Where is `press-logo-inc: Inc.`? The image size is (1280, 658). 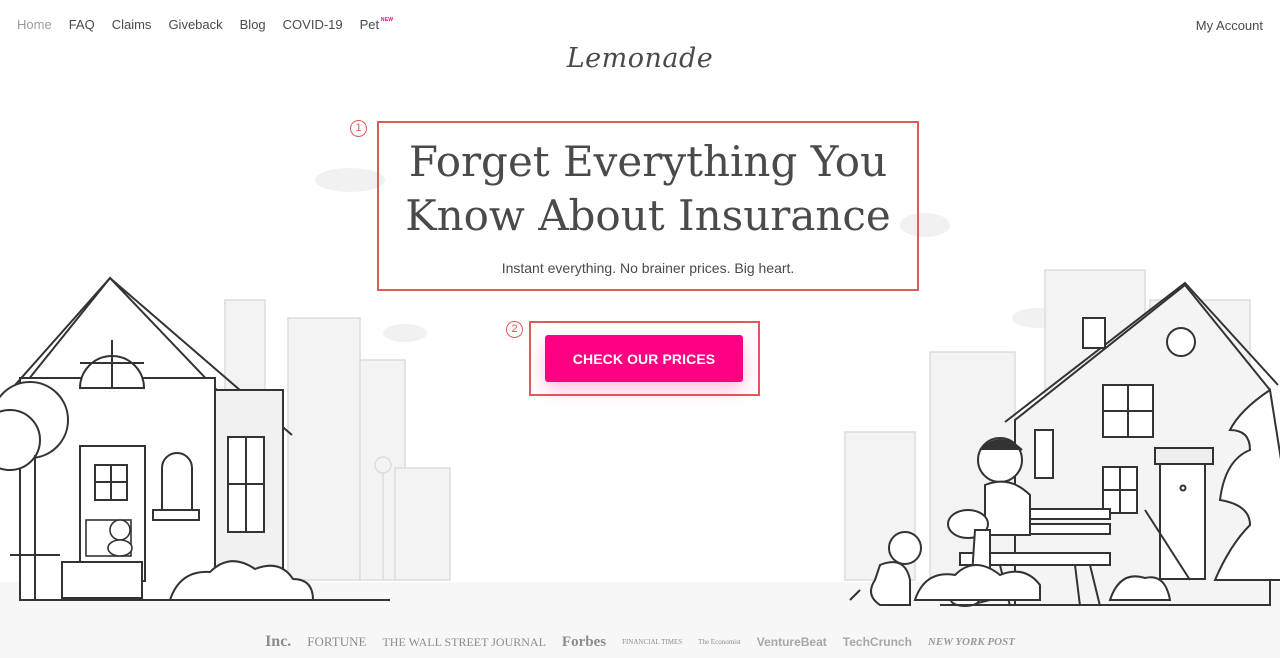
press-logo-inc: Inc. is located at coordinates (278, 641).